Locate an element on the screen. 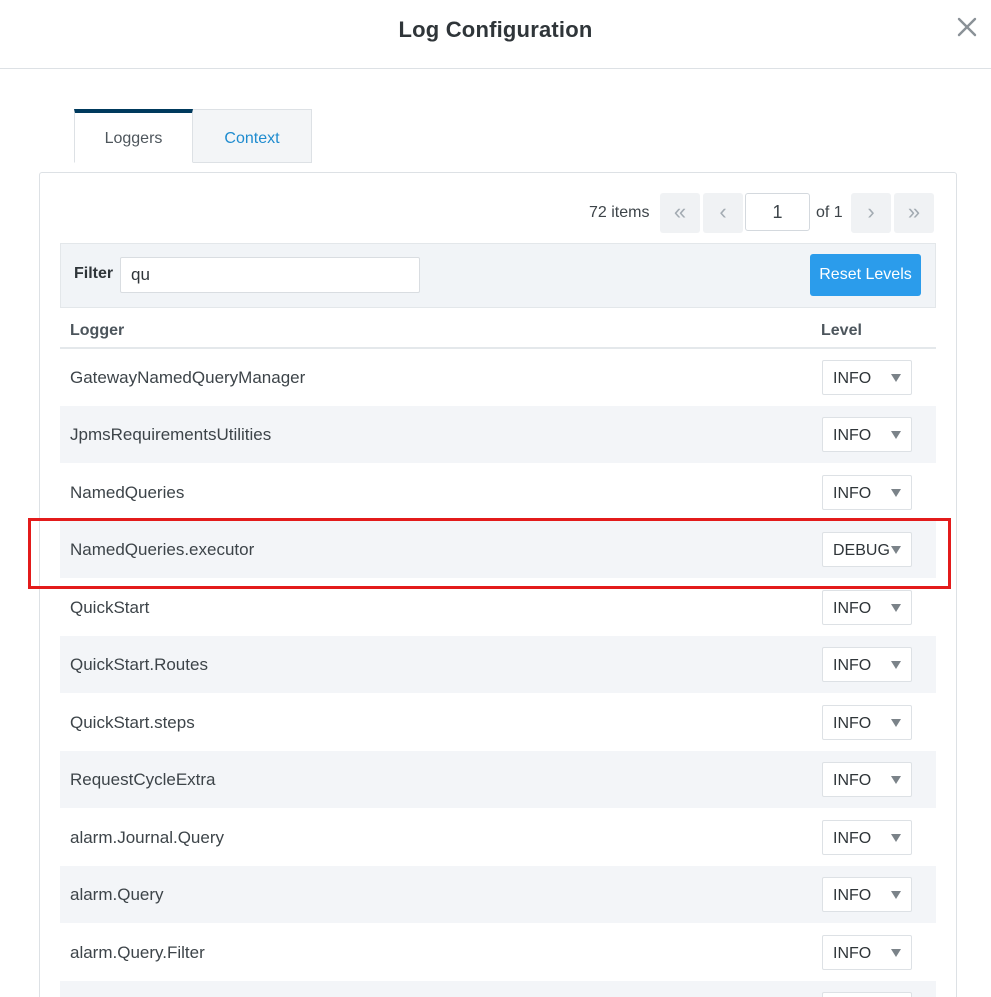  logger-name: GatewayNamedQueryManager is located at coordinates (188, 377).